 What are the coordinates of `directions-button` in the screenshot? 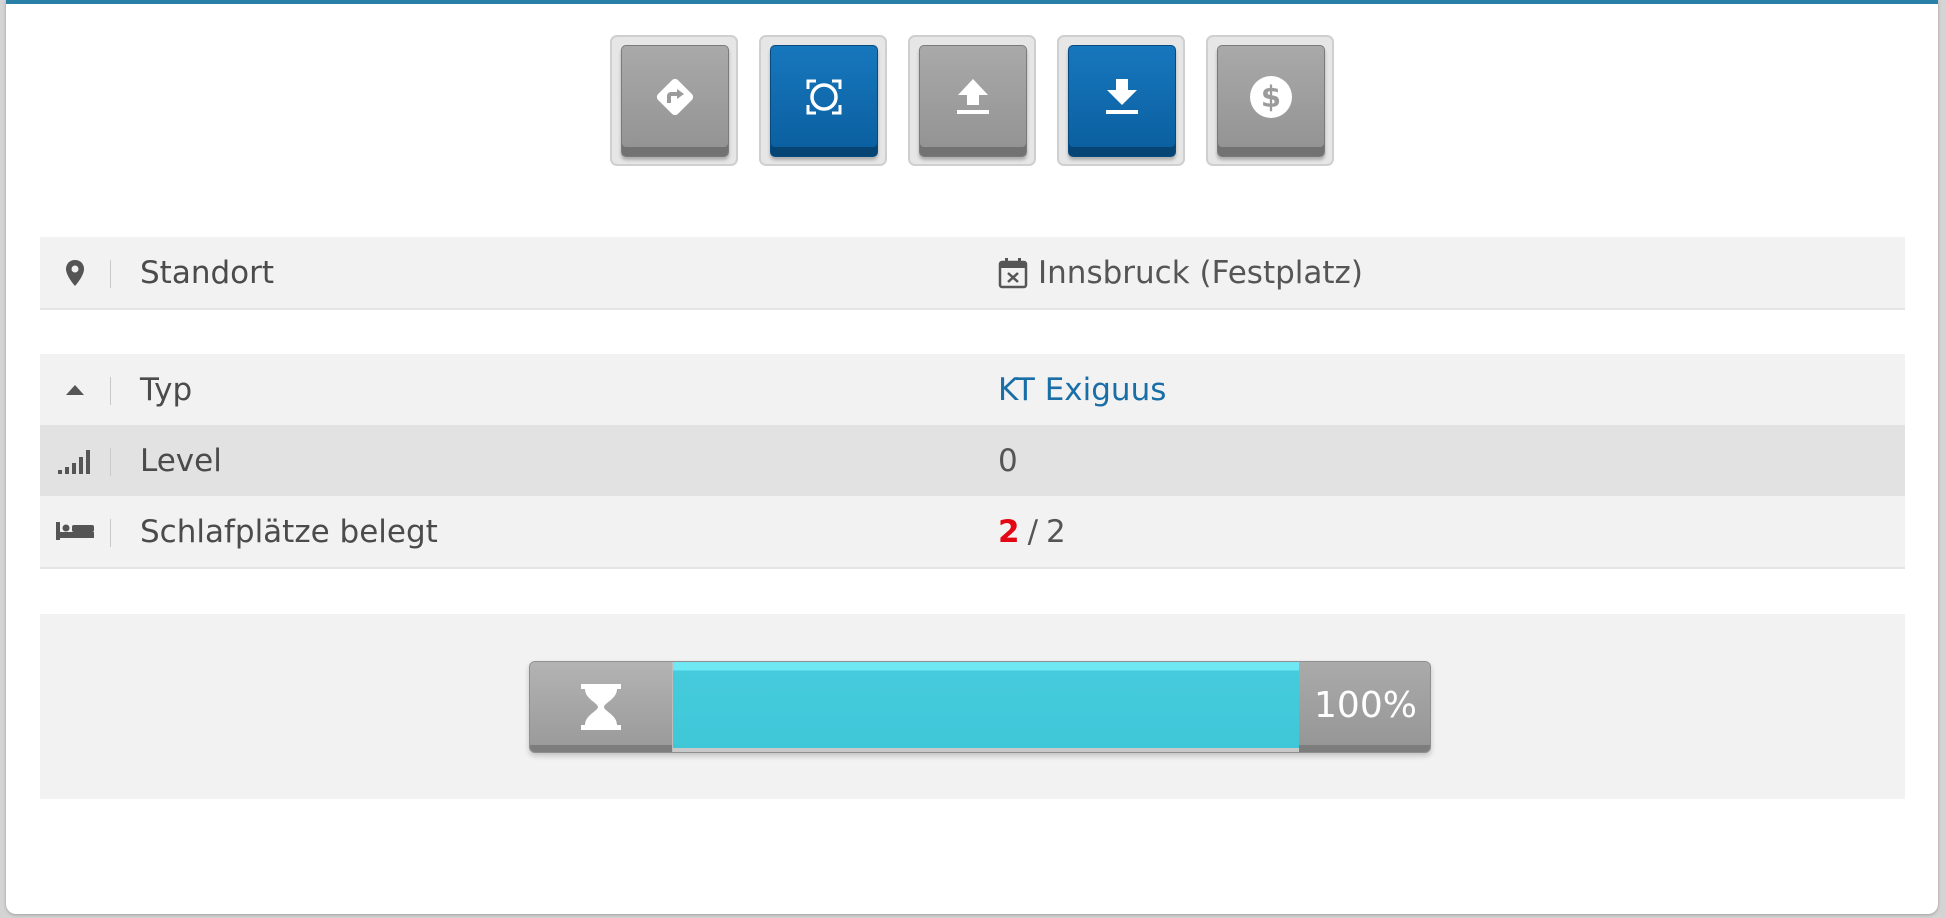 It's located at (674, 100).